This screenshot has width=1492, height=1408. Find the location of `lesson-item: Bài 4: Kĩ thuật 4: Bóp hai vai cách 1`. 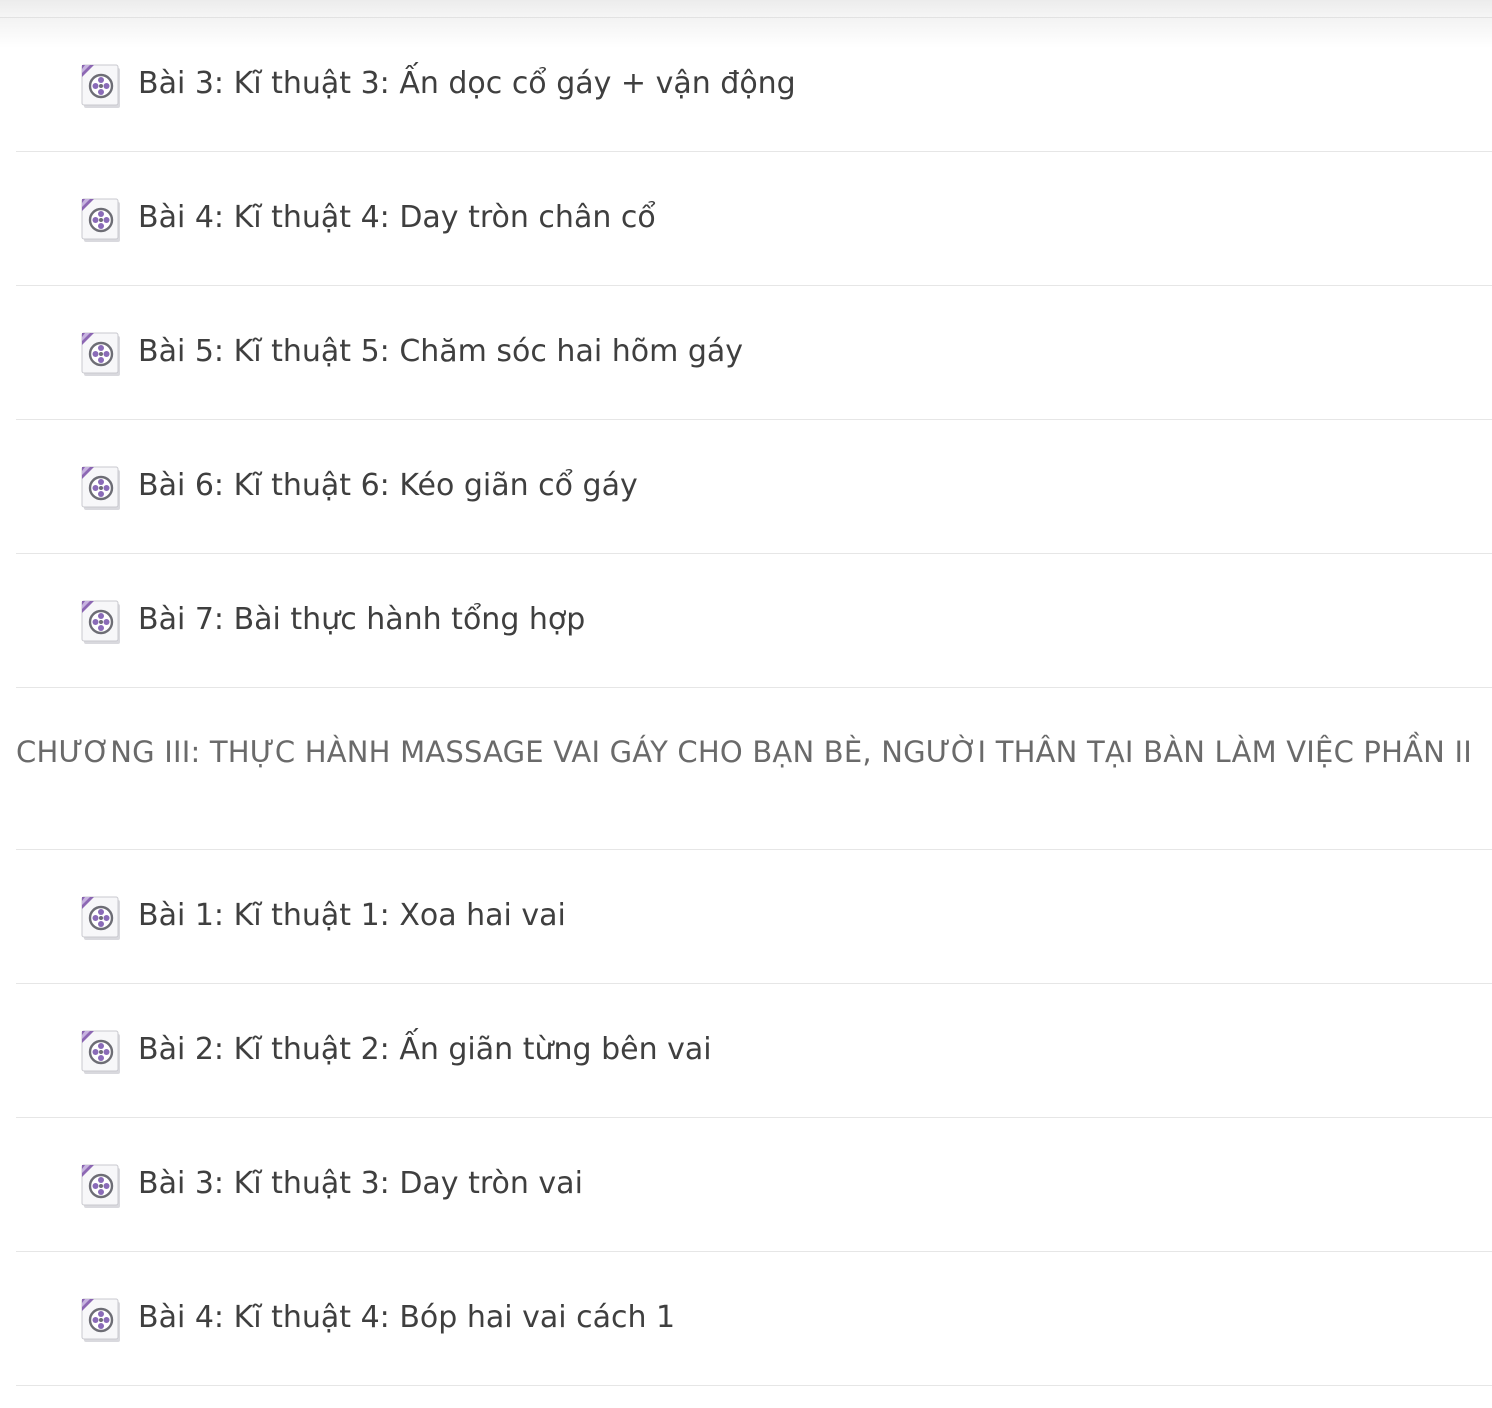

lesson-item: Bài 4: Kĩ thuật 4: Bóp hai vai cách 1 is located at coordinates (754, 1319).